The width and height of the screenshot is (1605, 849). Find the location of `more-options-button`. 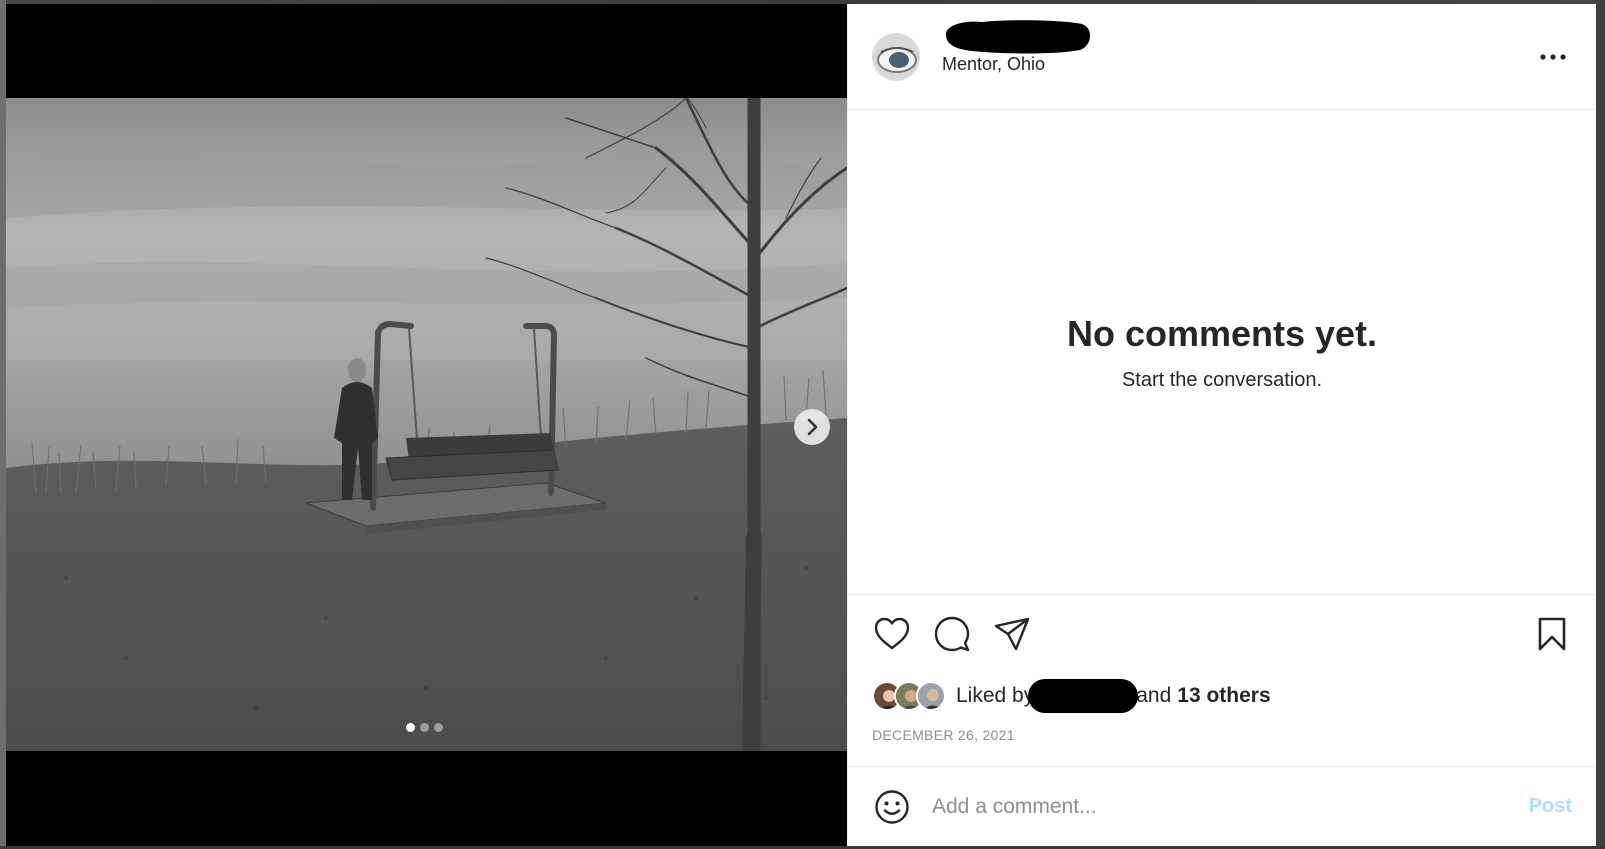

more-options-button is located at coordinates (1553, 57).